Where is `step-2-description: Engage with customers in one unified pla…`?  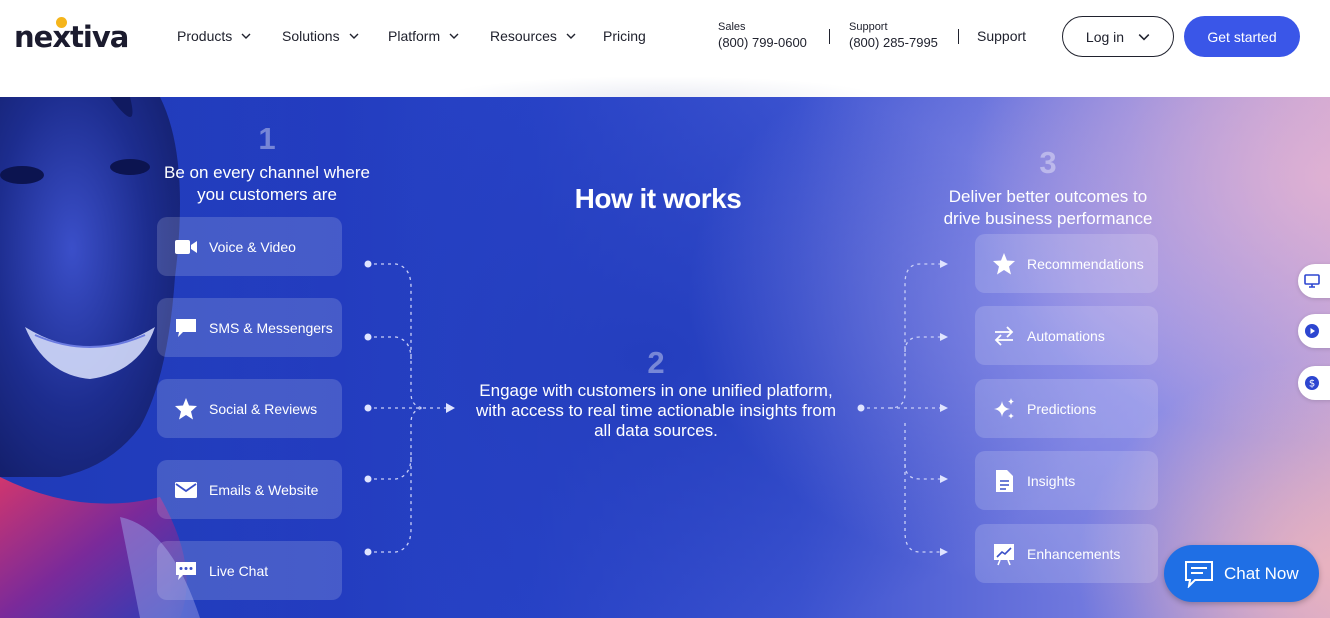 step-2-description: Engage with customers in one unified pla… is located at coordinates (656, 411).